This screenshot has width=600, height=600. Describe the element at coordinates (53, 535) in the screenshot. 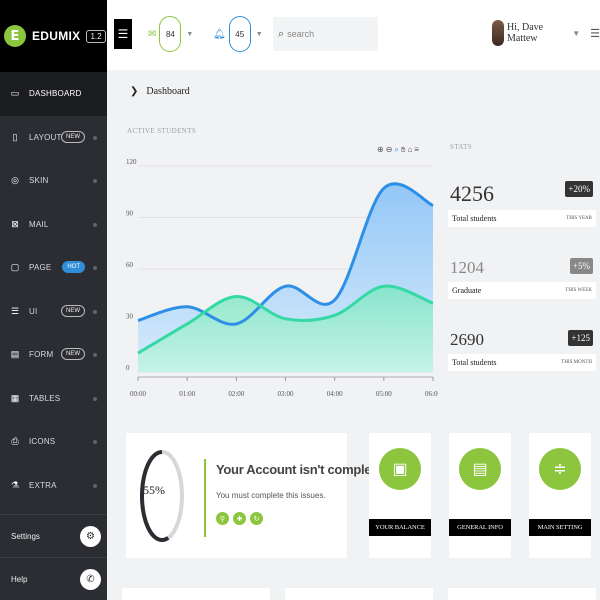

I see `settings-link: Settings ⚙` at that location.